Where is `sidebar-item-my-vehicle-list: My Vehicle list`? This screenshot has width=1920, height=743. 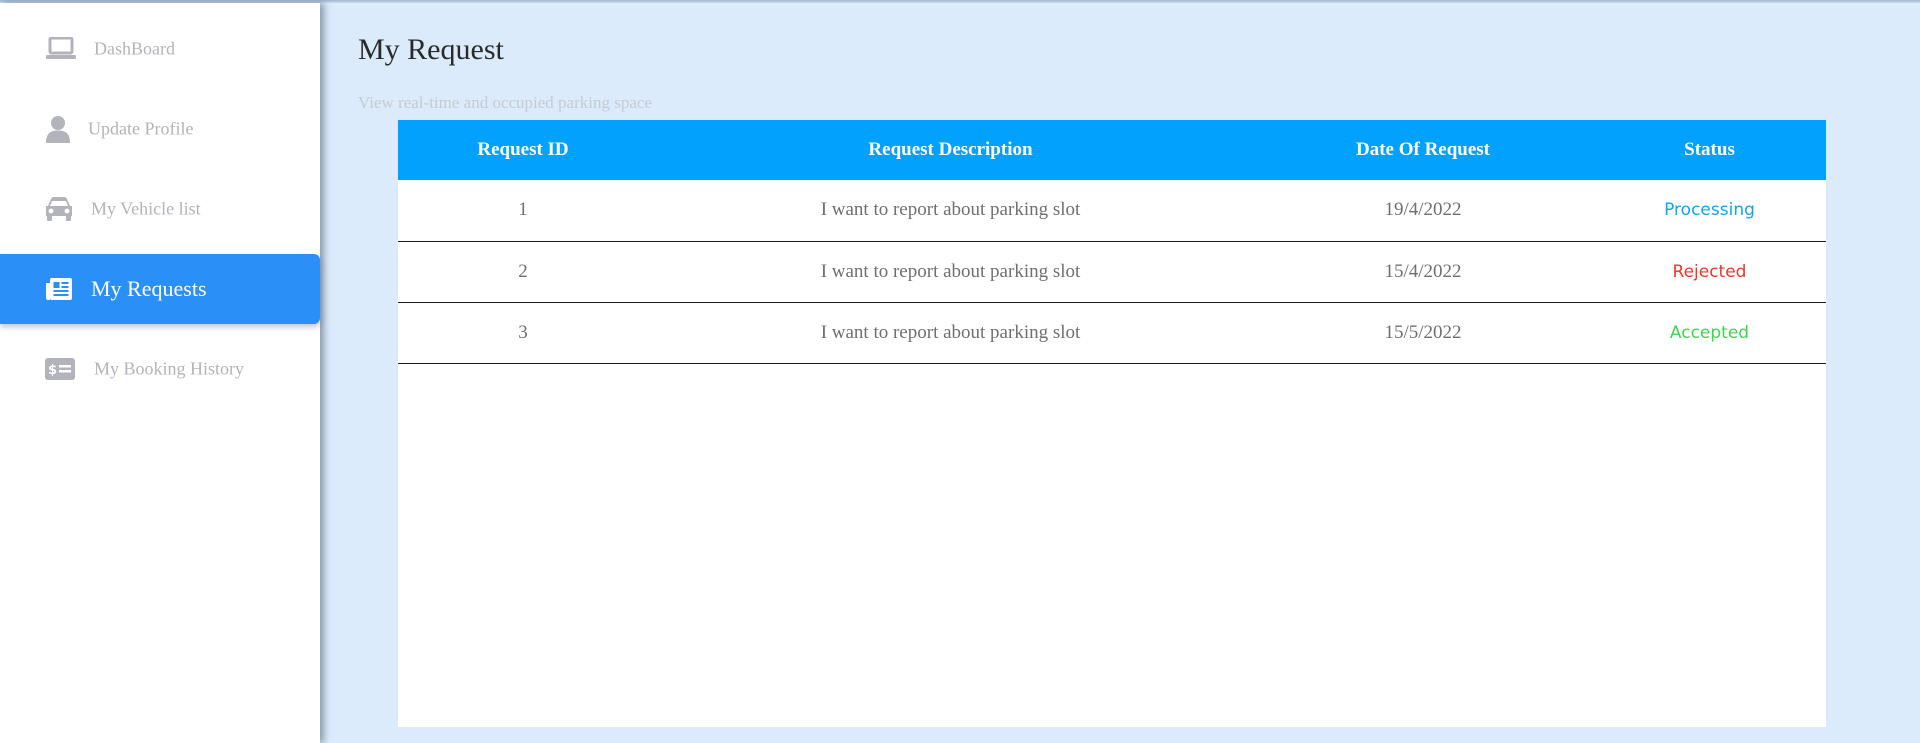
sidebar-item-my-vehicle-list: My Vehicle list is located at coordinates (160, 209).